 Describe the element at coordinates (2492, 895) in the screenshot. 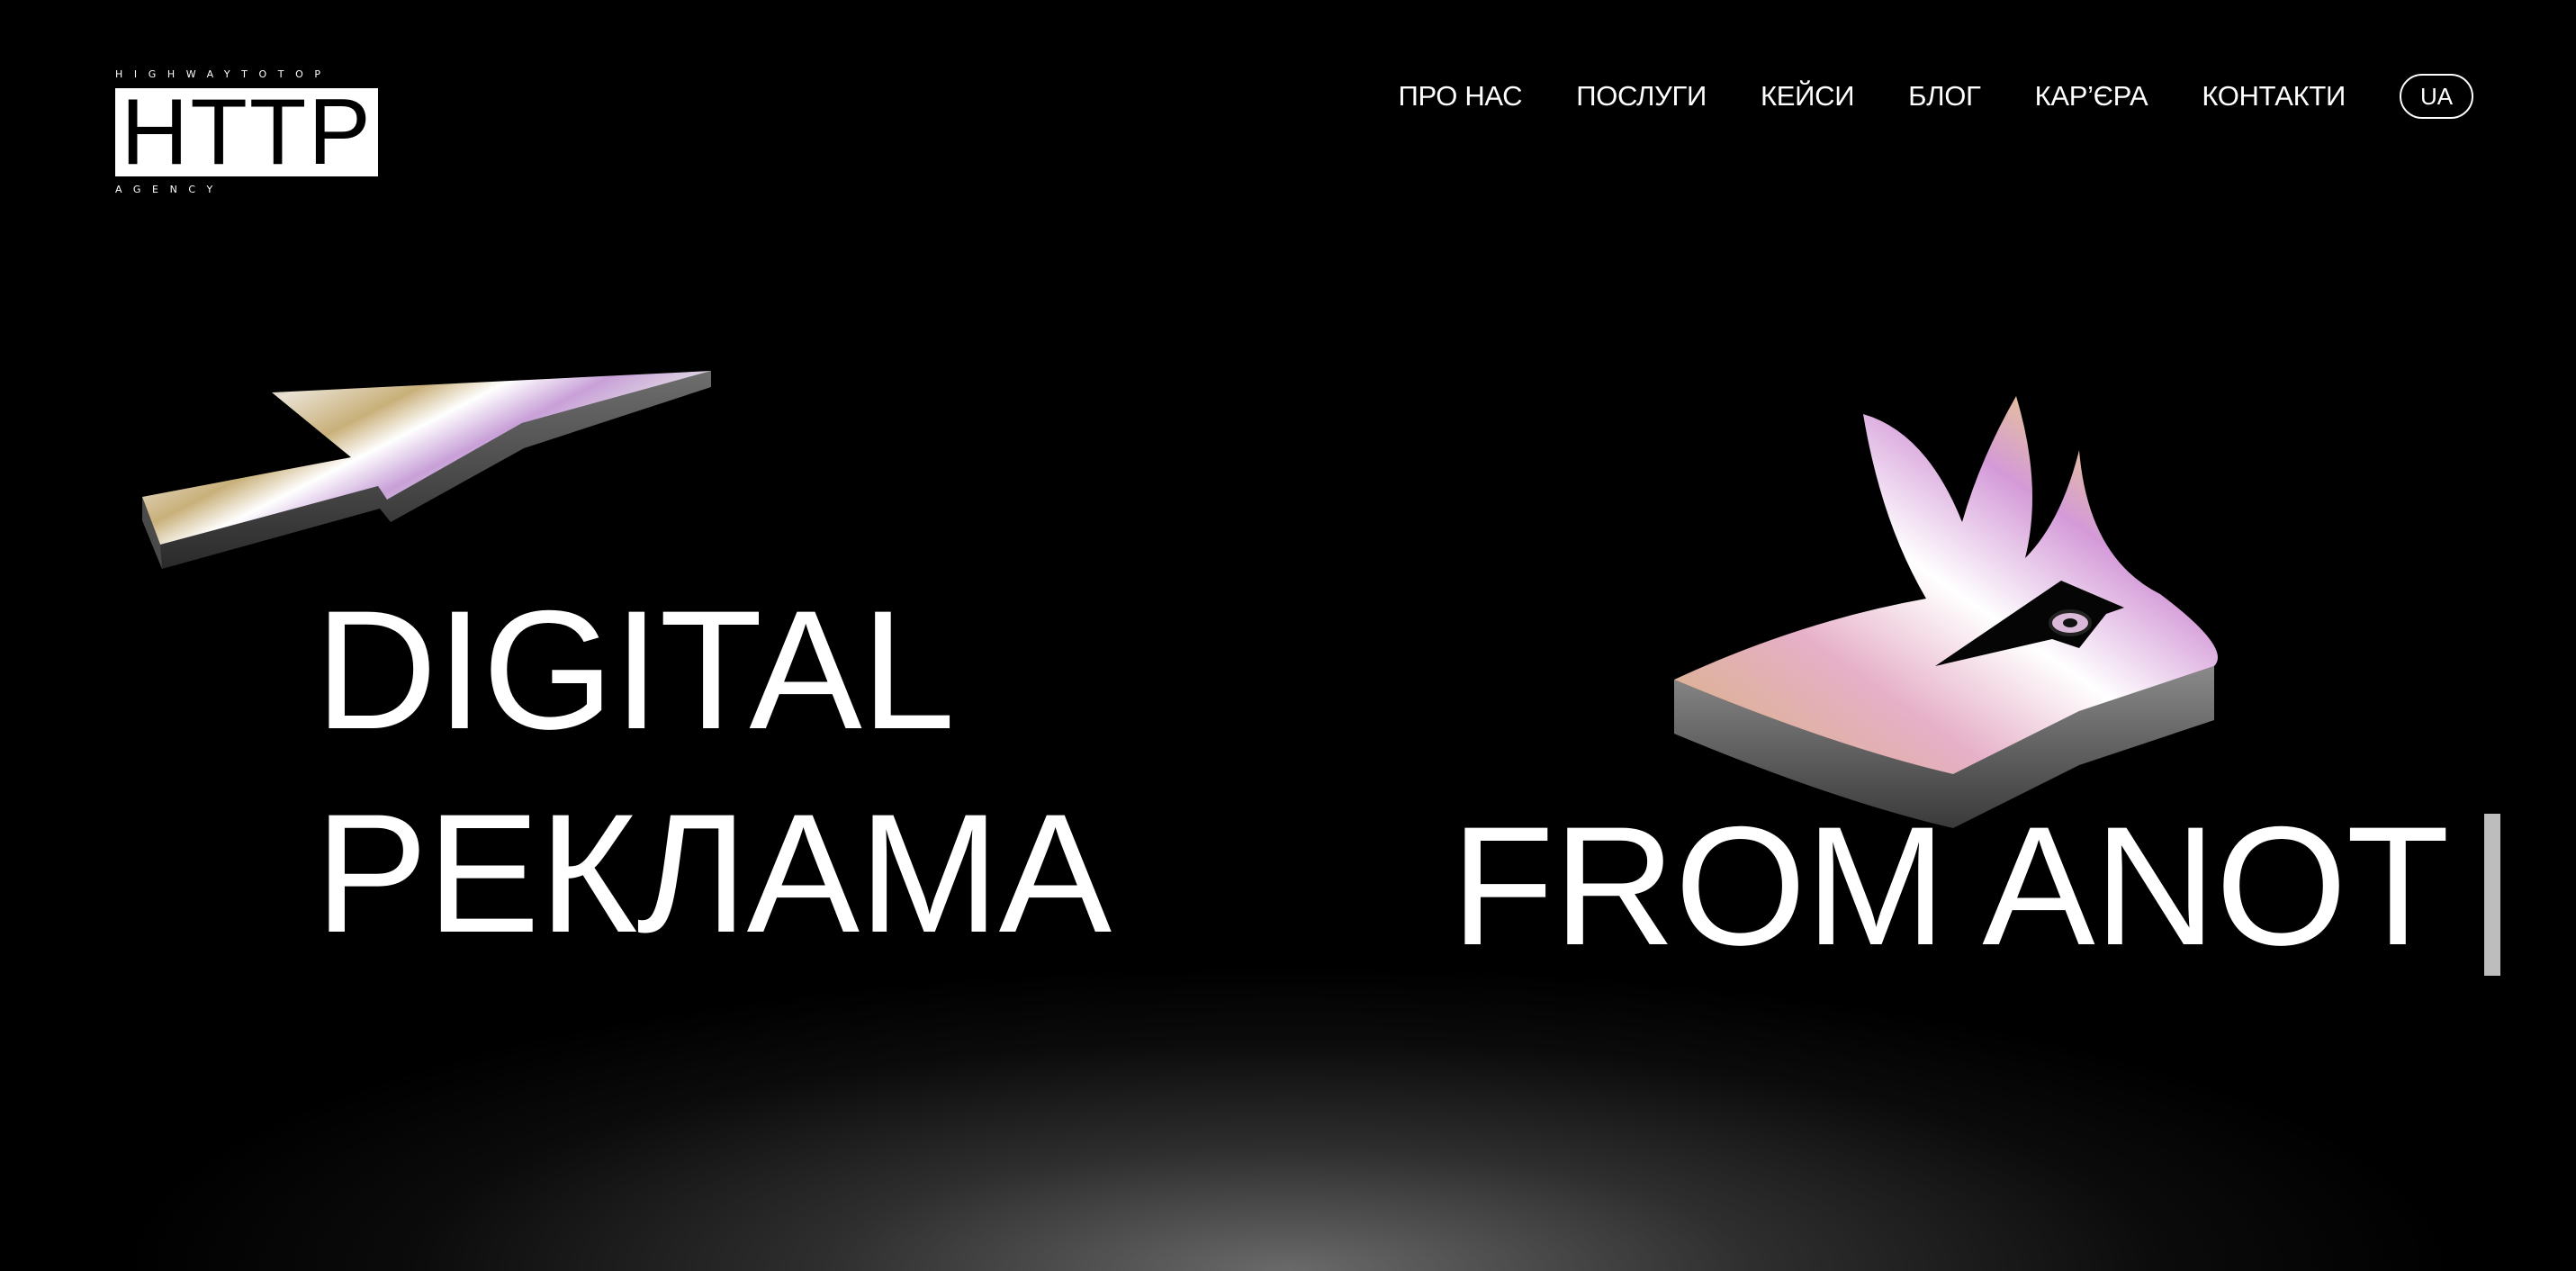

I see `typing-caret` at that location.